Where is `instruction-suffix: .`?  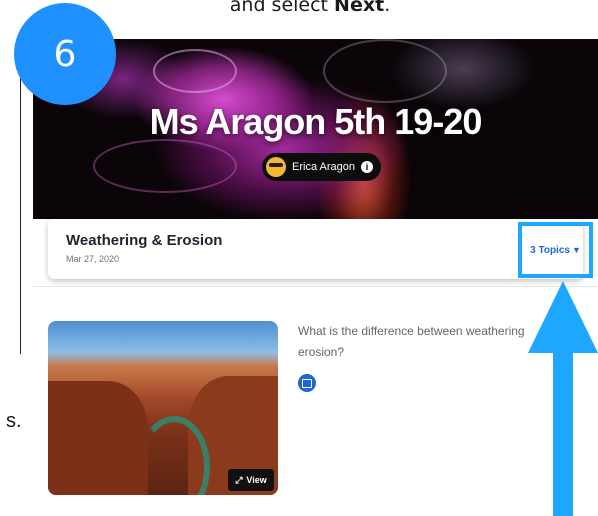
instruction-suffix: . is located at coordinates (387, 8).